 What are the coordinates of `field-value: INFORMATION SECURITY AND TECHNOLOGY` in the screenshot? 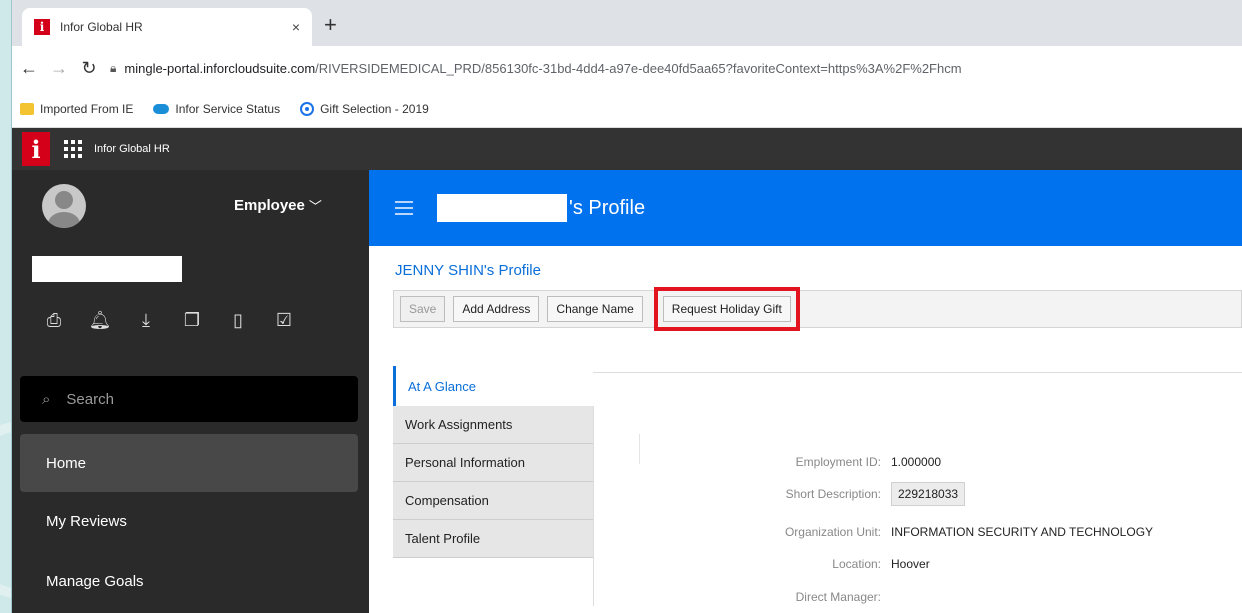 It's located at (1022, 532).